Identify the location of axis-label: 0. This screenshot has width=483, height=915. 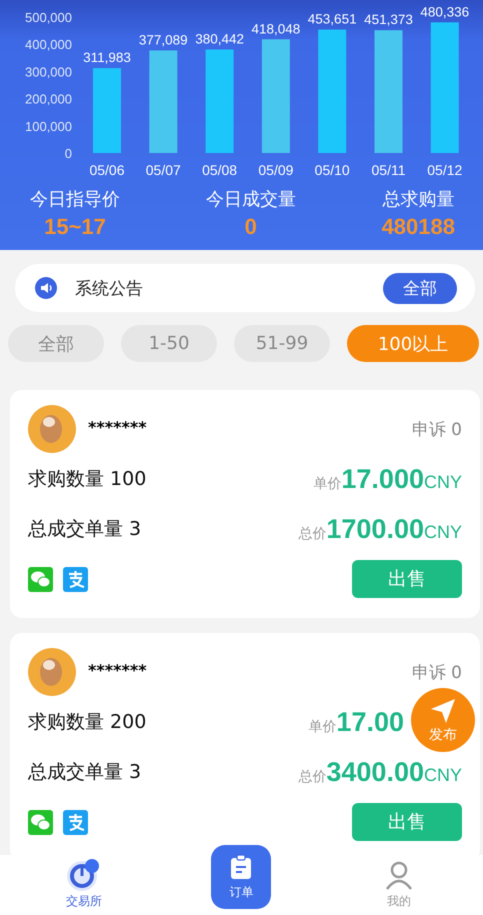
(68, 153).